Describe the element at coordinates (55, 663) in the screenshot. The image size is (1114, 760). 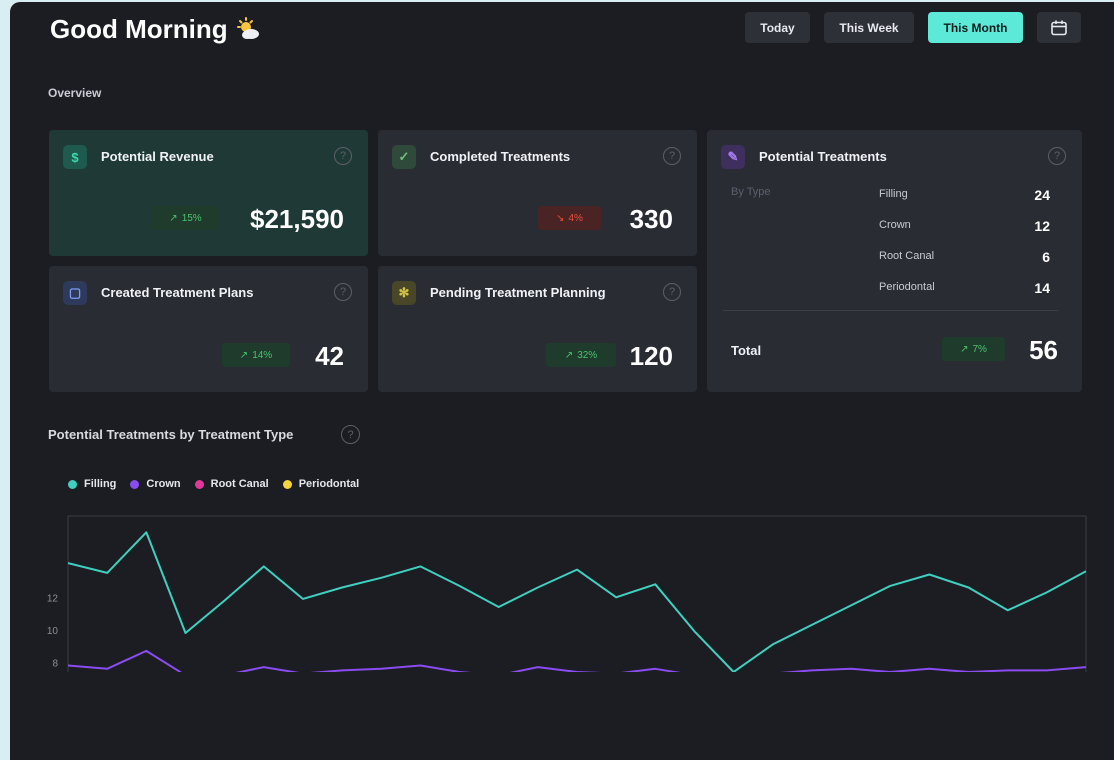
I see `y-tick-label: 8` at that location.